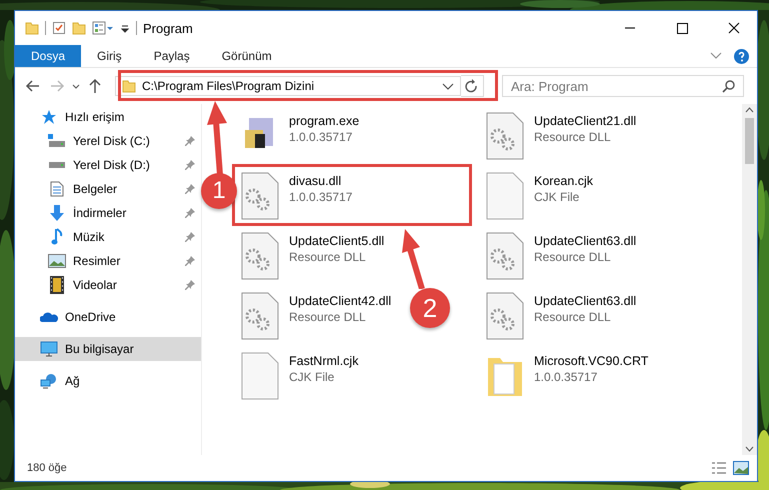  I want to click on ribbon-tab: Görünüm, so click(247, 56).